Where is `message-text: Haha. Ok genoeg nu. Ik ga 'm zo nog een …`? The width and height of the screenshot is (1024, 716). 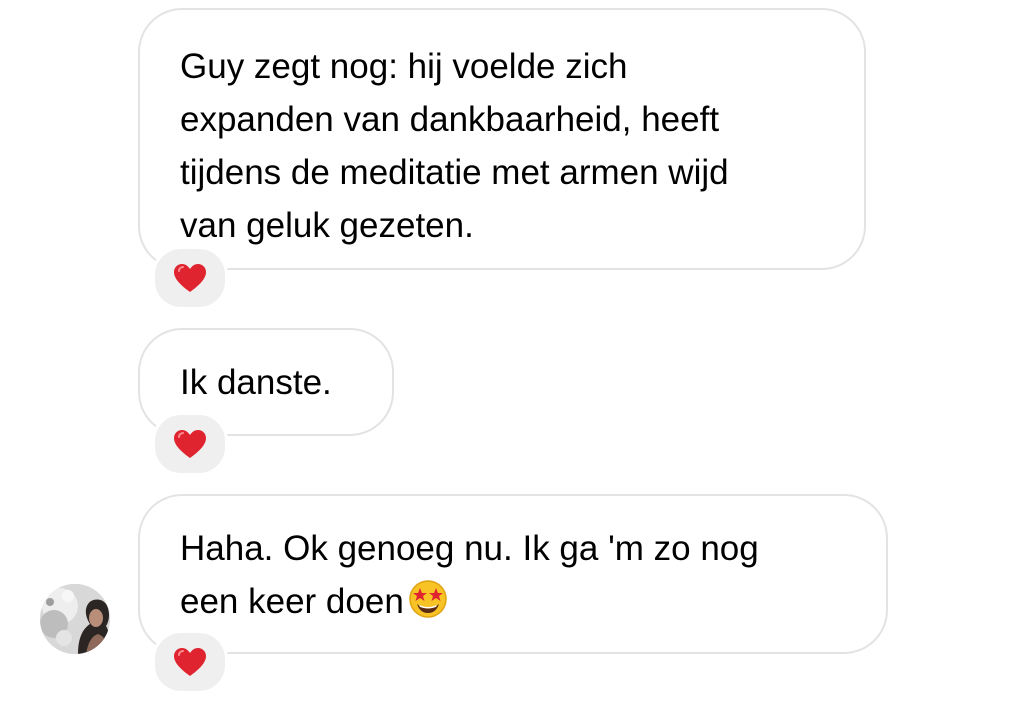
message-text: Haha. Ok genoeg nu. Ik ga 'm zo nog een … is located at coordinates (514, 578).